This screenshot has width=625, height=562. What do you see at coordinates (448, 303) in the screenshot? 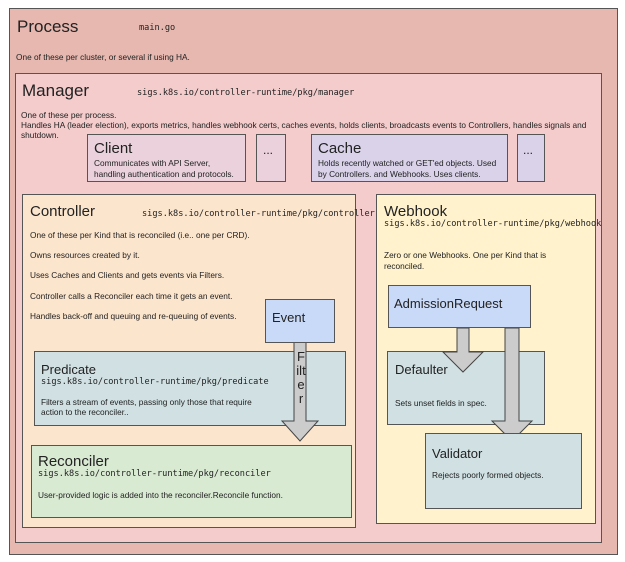
I see `admission-request-title: AdmissionRequest` at bounding box center [448, 303].